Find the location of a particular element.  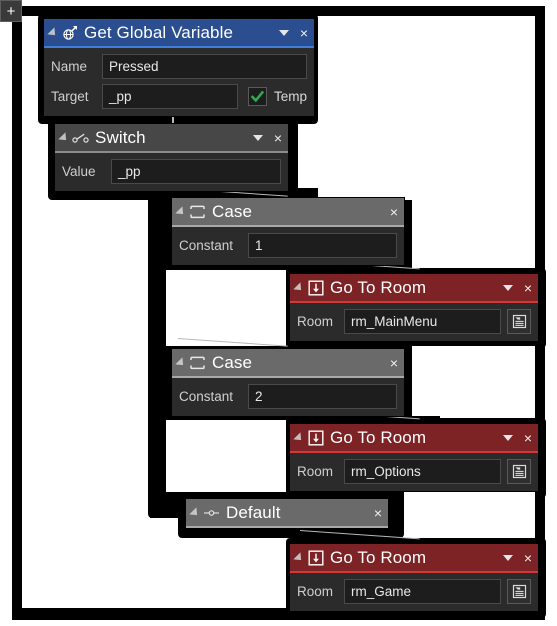

field-row-room-1: Room rm_MainMenu is located at coordinates (414, 321).